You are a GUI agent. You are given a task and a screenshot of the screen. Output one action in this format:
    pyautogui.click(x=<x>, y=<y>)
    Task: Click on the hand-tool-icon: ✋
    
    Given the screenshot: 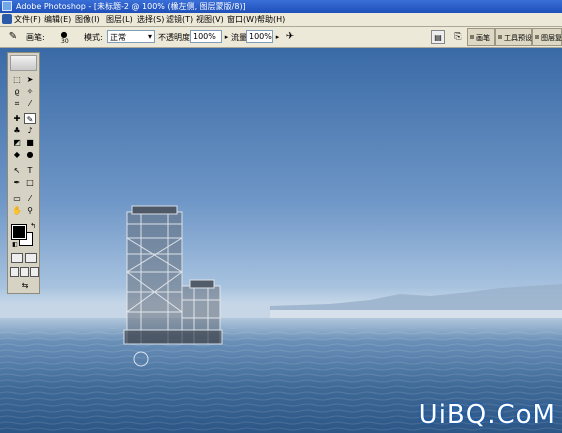 What is the action you would take?
    pyautogui.click(x=17, y=210)
    